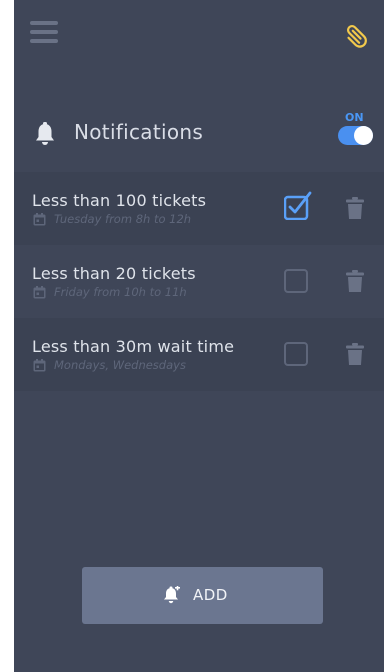  What do you see at coordinates (45, 133) in the screenshot?
I see `bell-icon` at bounding box center [45, 133].